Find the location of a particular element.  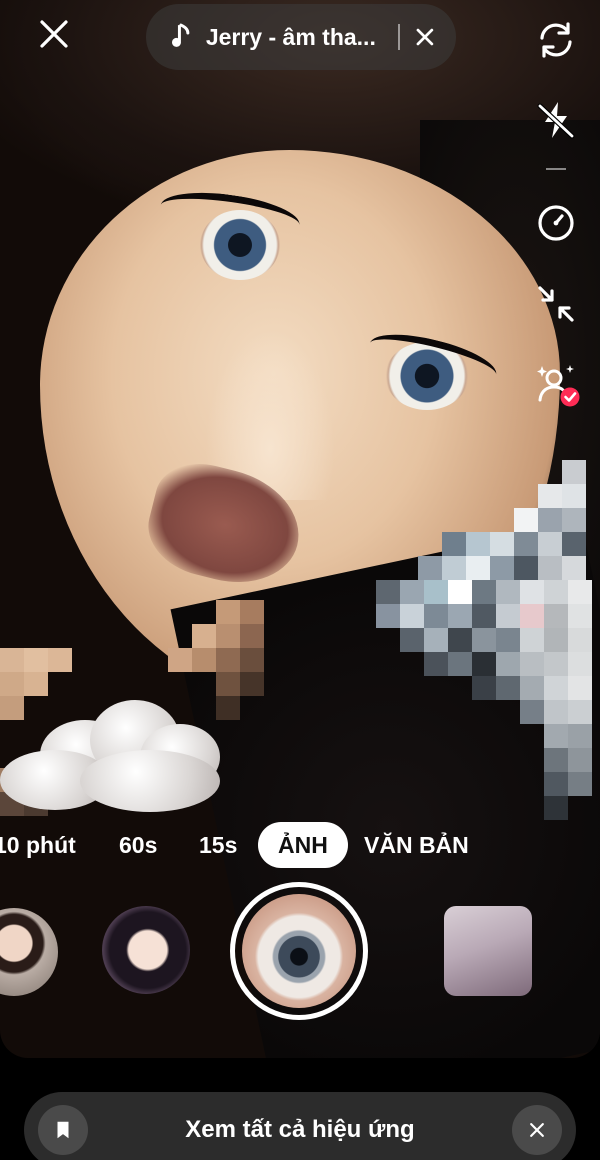

mode-60s: 60s is located at coordinates (138, 845).